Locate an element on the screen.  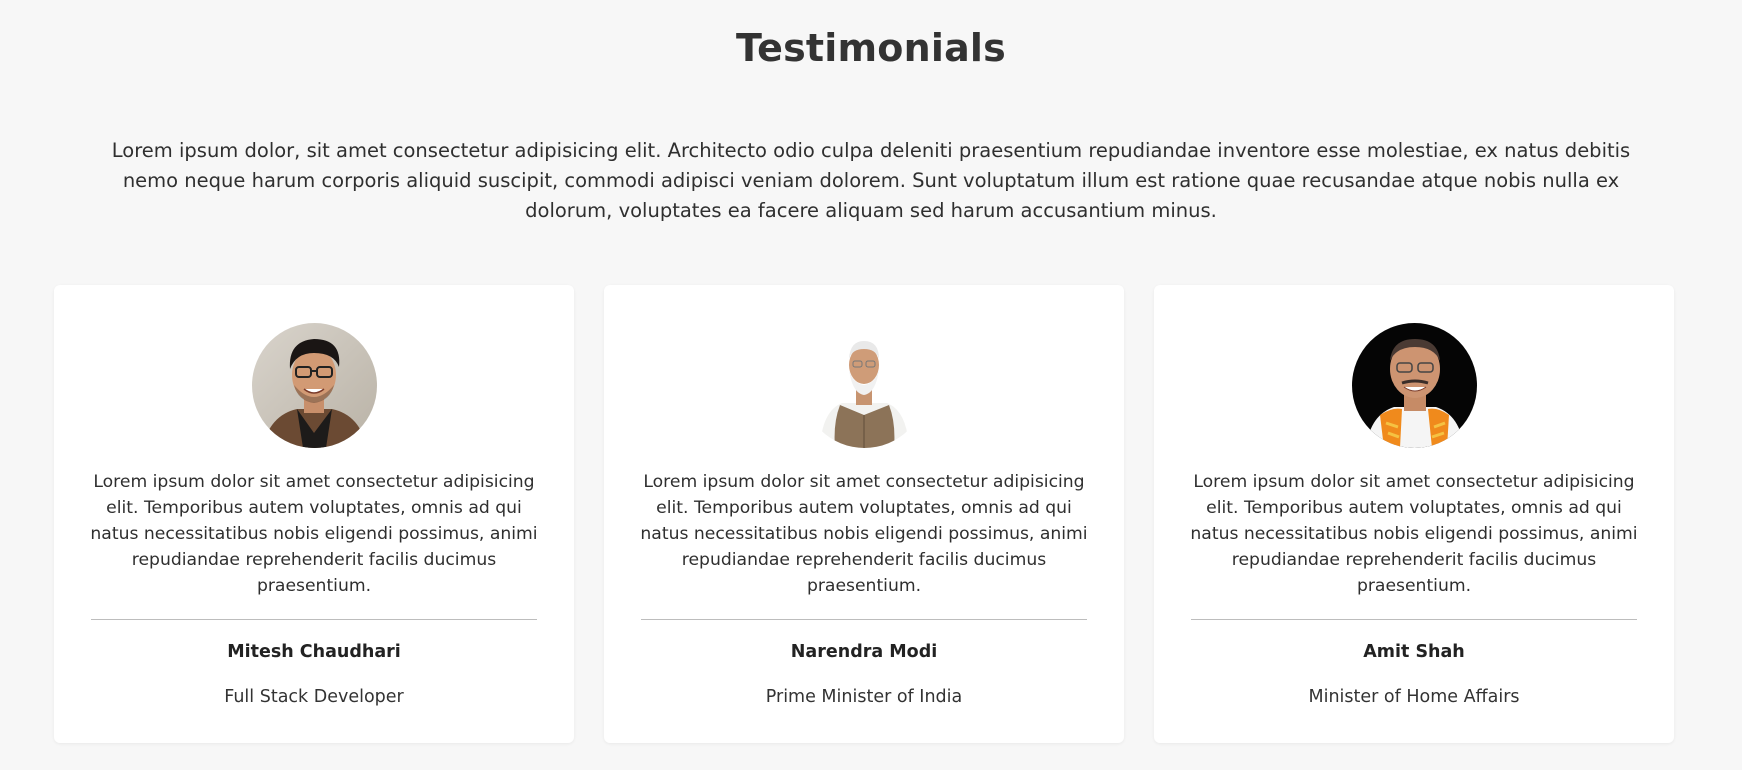
testimonial-name: Amit Shah is located at coordinates (1414, 652).